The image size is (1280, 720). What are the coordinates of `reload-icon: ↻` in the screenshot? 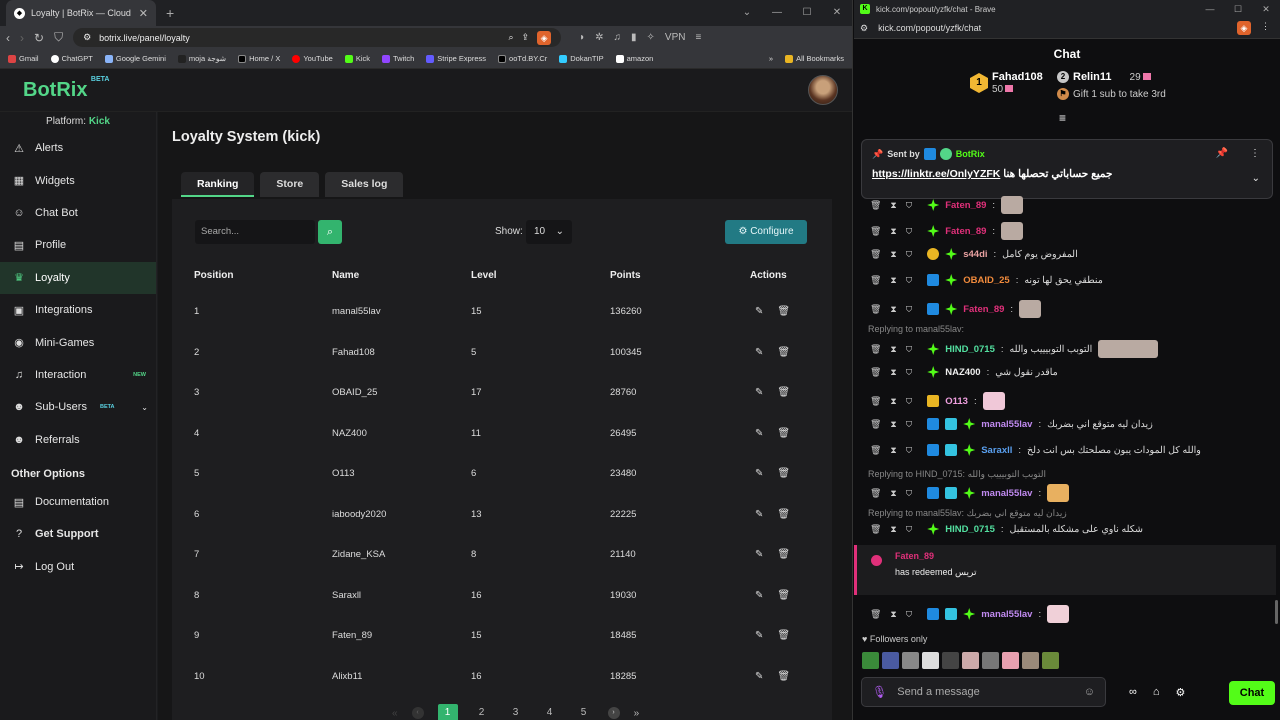 It's located at (39, 38).